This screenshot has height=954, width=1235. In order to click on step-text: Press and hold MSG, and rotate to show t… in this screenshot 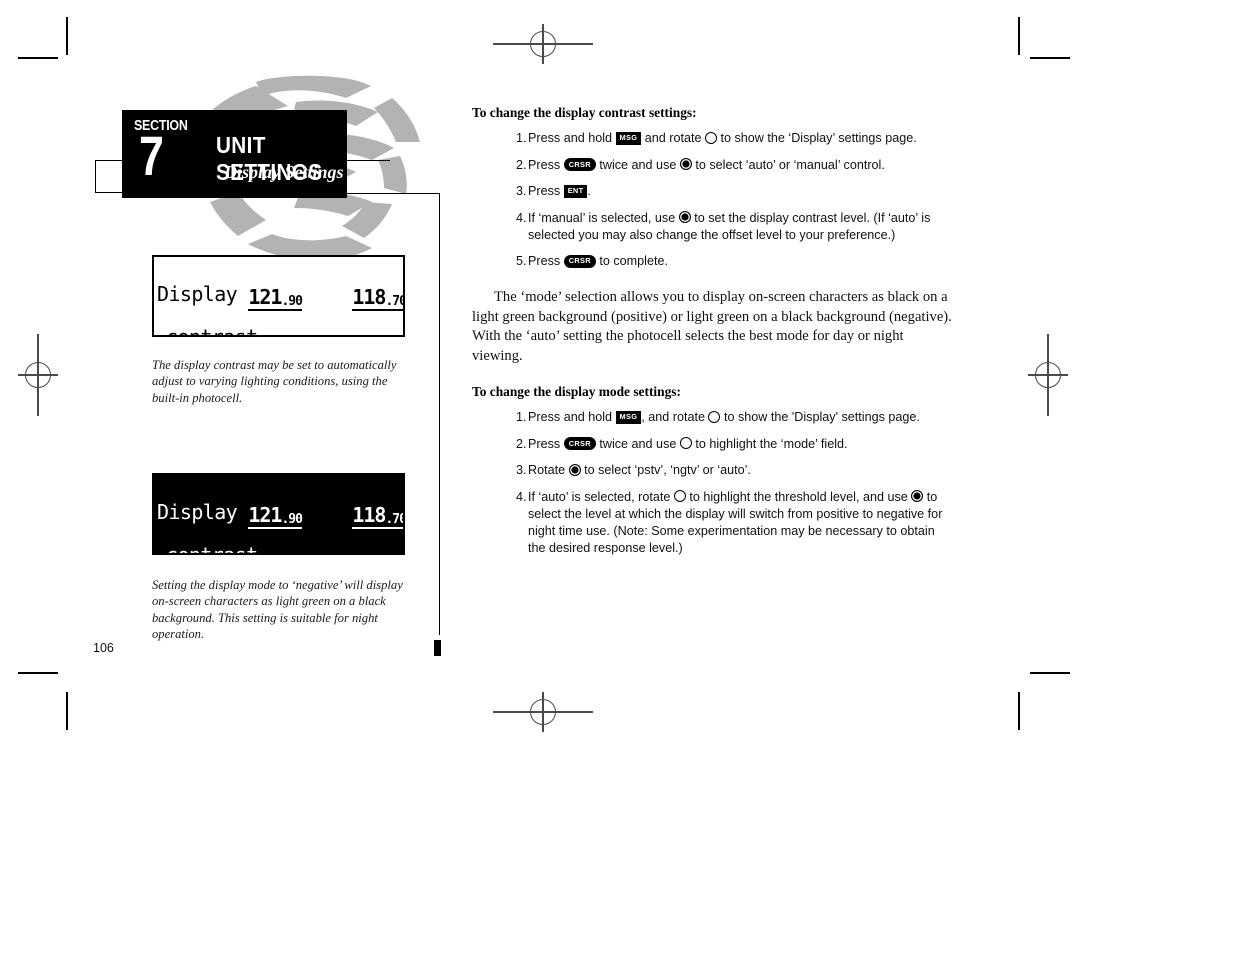, I will do `click(724, 417)`.